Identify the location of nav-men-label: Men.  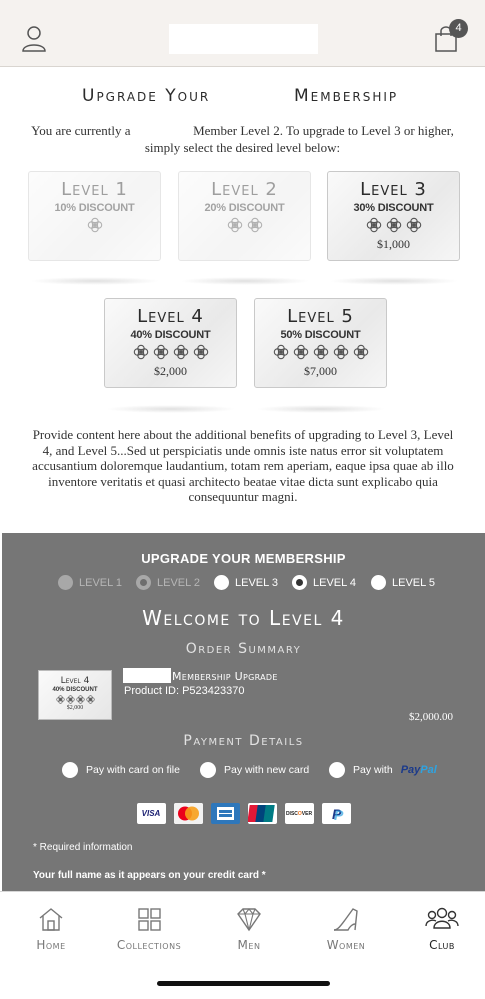
(249, 945).